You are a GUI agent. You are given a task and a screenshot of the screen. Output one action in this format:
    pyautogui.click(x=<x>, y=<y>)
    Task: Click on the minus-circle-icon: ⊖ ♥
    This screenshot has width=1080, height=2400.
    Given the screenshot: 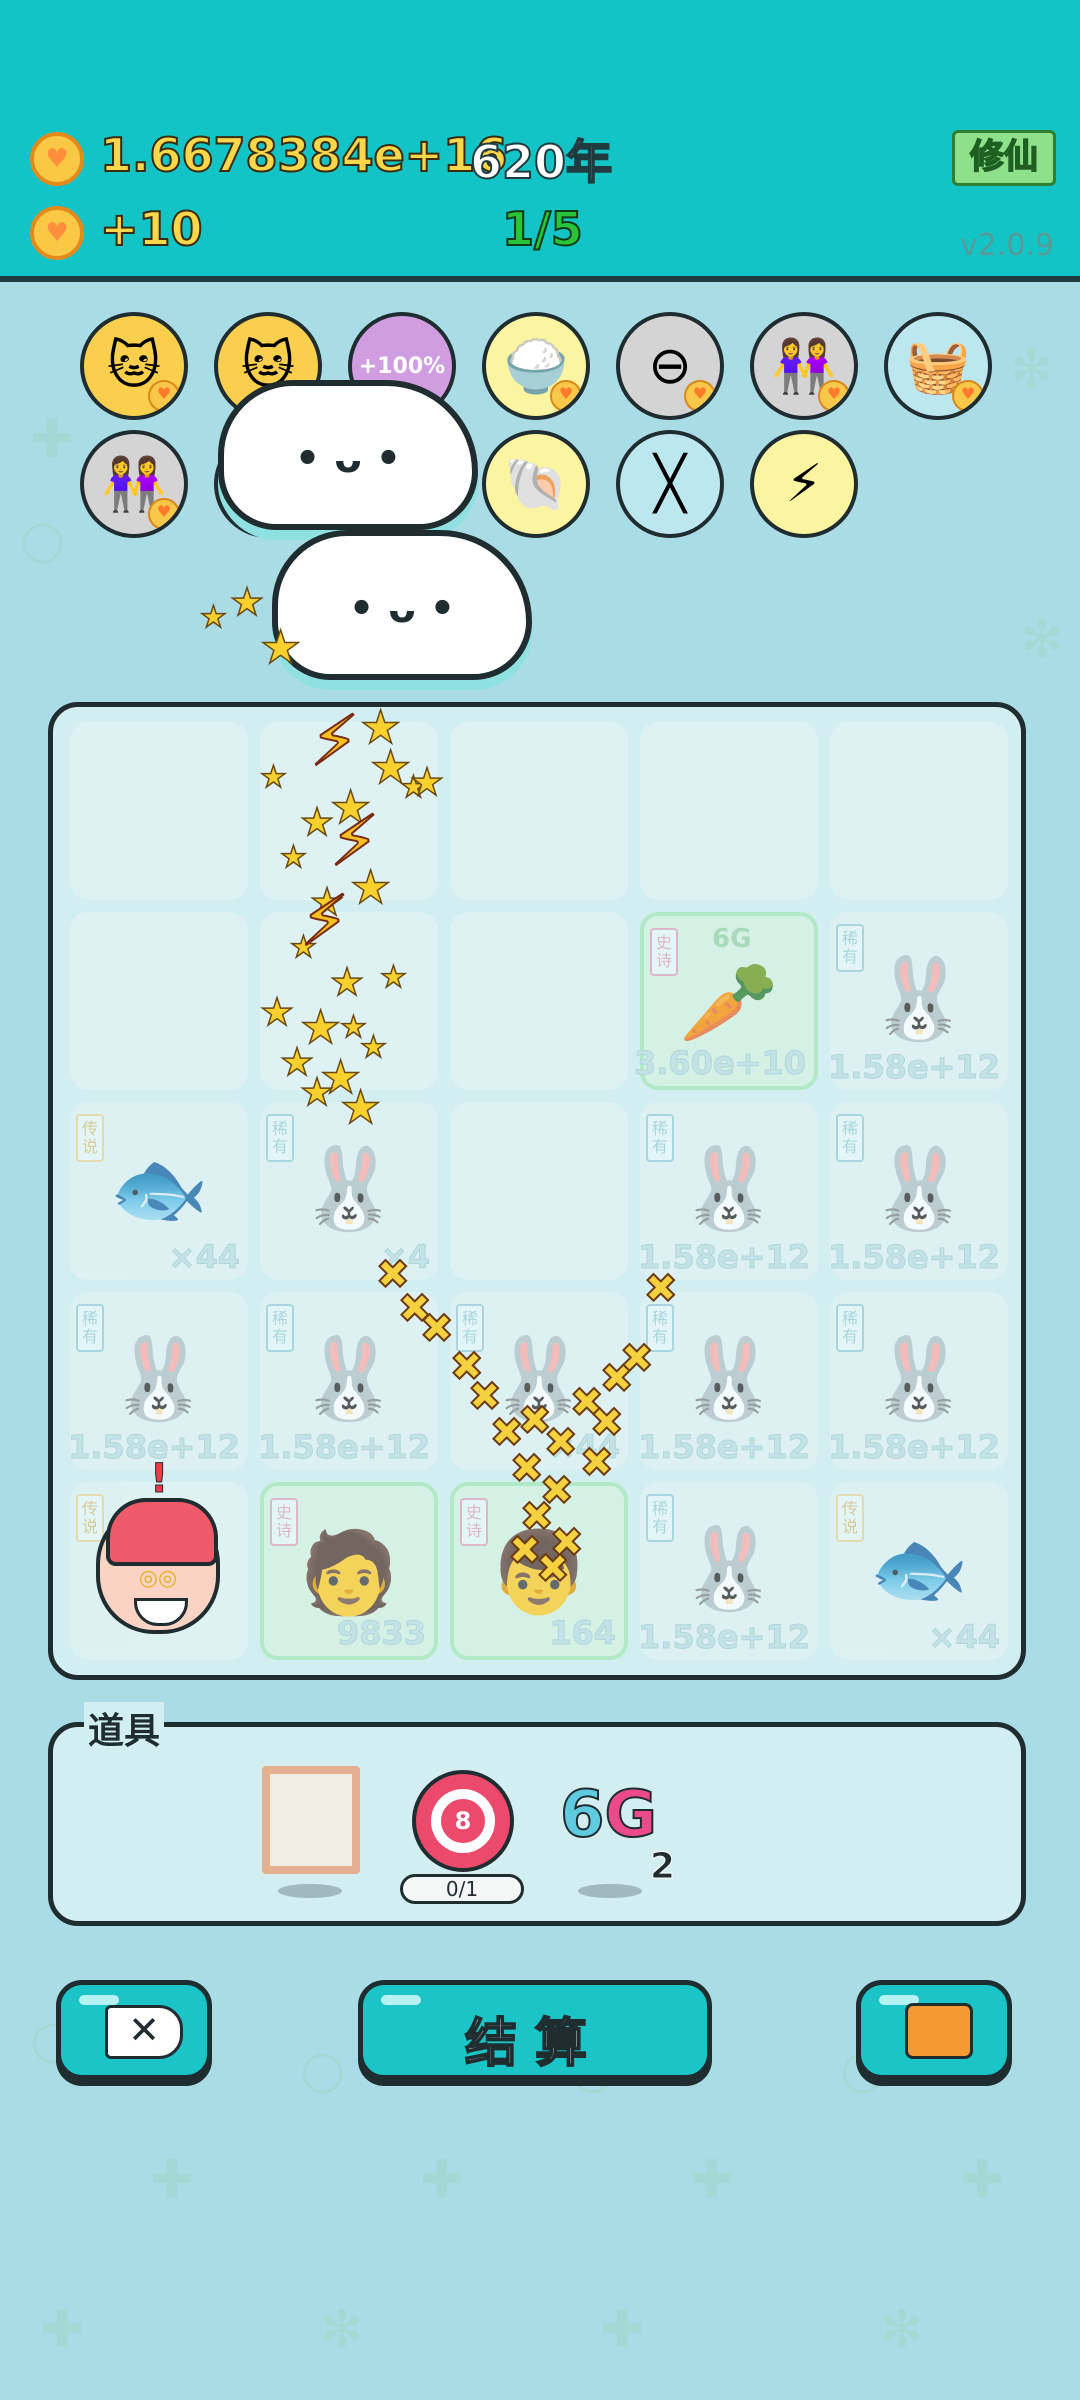 What is the action you would take?
    pyautogui.click(x=670, y=366)
    